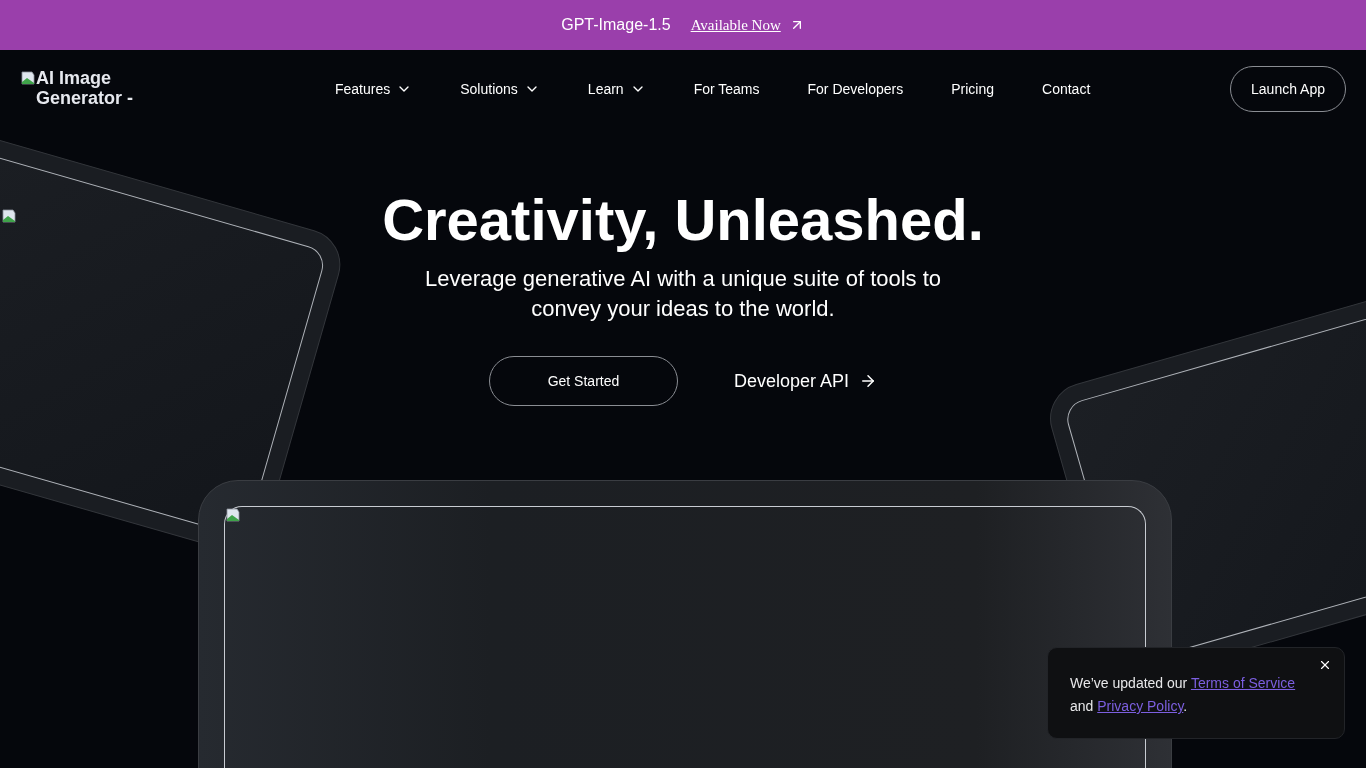 The height and width of the screenshot is (768, 1366). I want to click on nav-link: For Teams, so click(726, 89).